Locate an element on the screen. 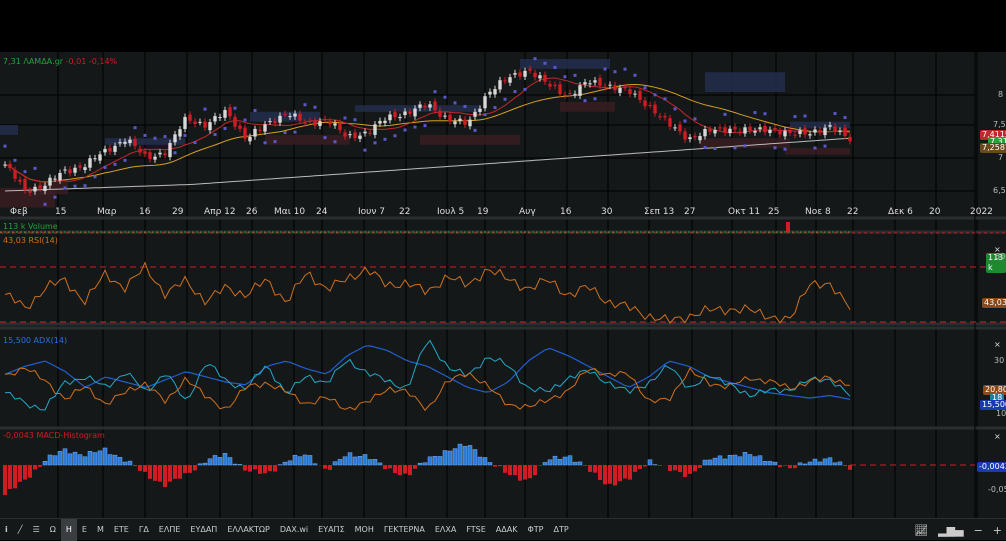 The image size is (1006, 541). zoom-out-icon: − is located at coordinates (978, 530).